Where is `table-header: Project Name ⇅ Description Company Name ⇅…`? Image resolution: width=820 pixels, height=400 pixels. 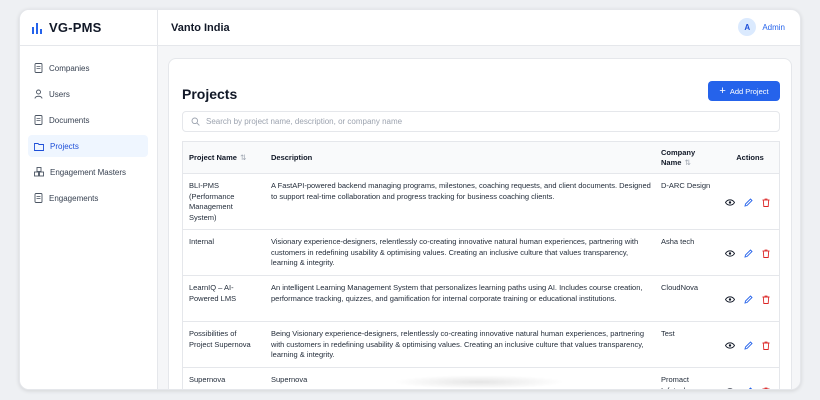
table-header: Project Name ⇅ Description Company Name ⇅… is located at coordinates (481, 158).